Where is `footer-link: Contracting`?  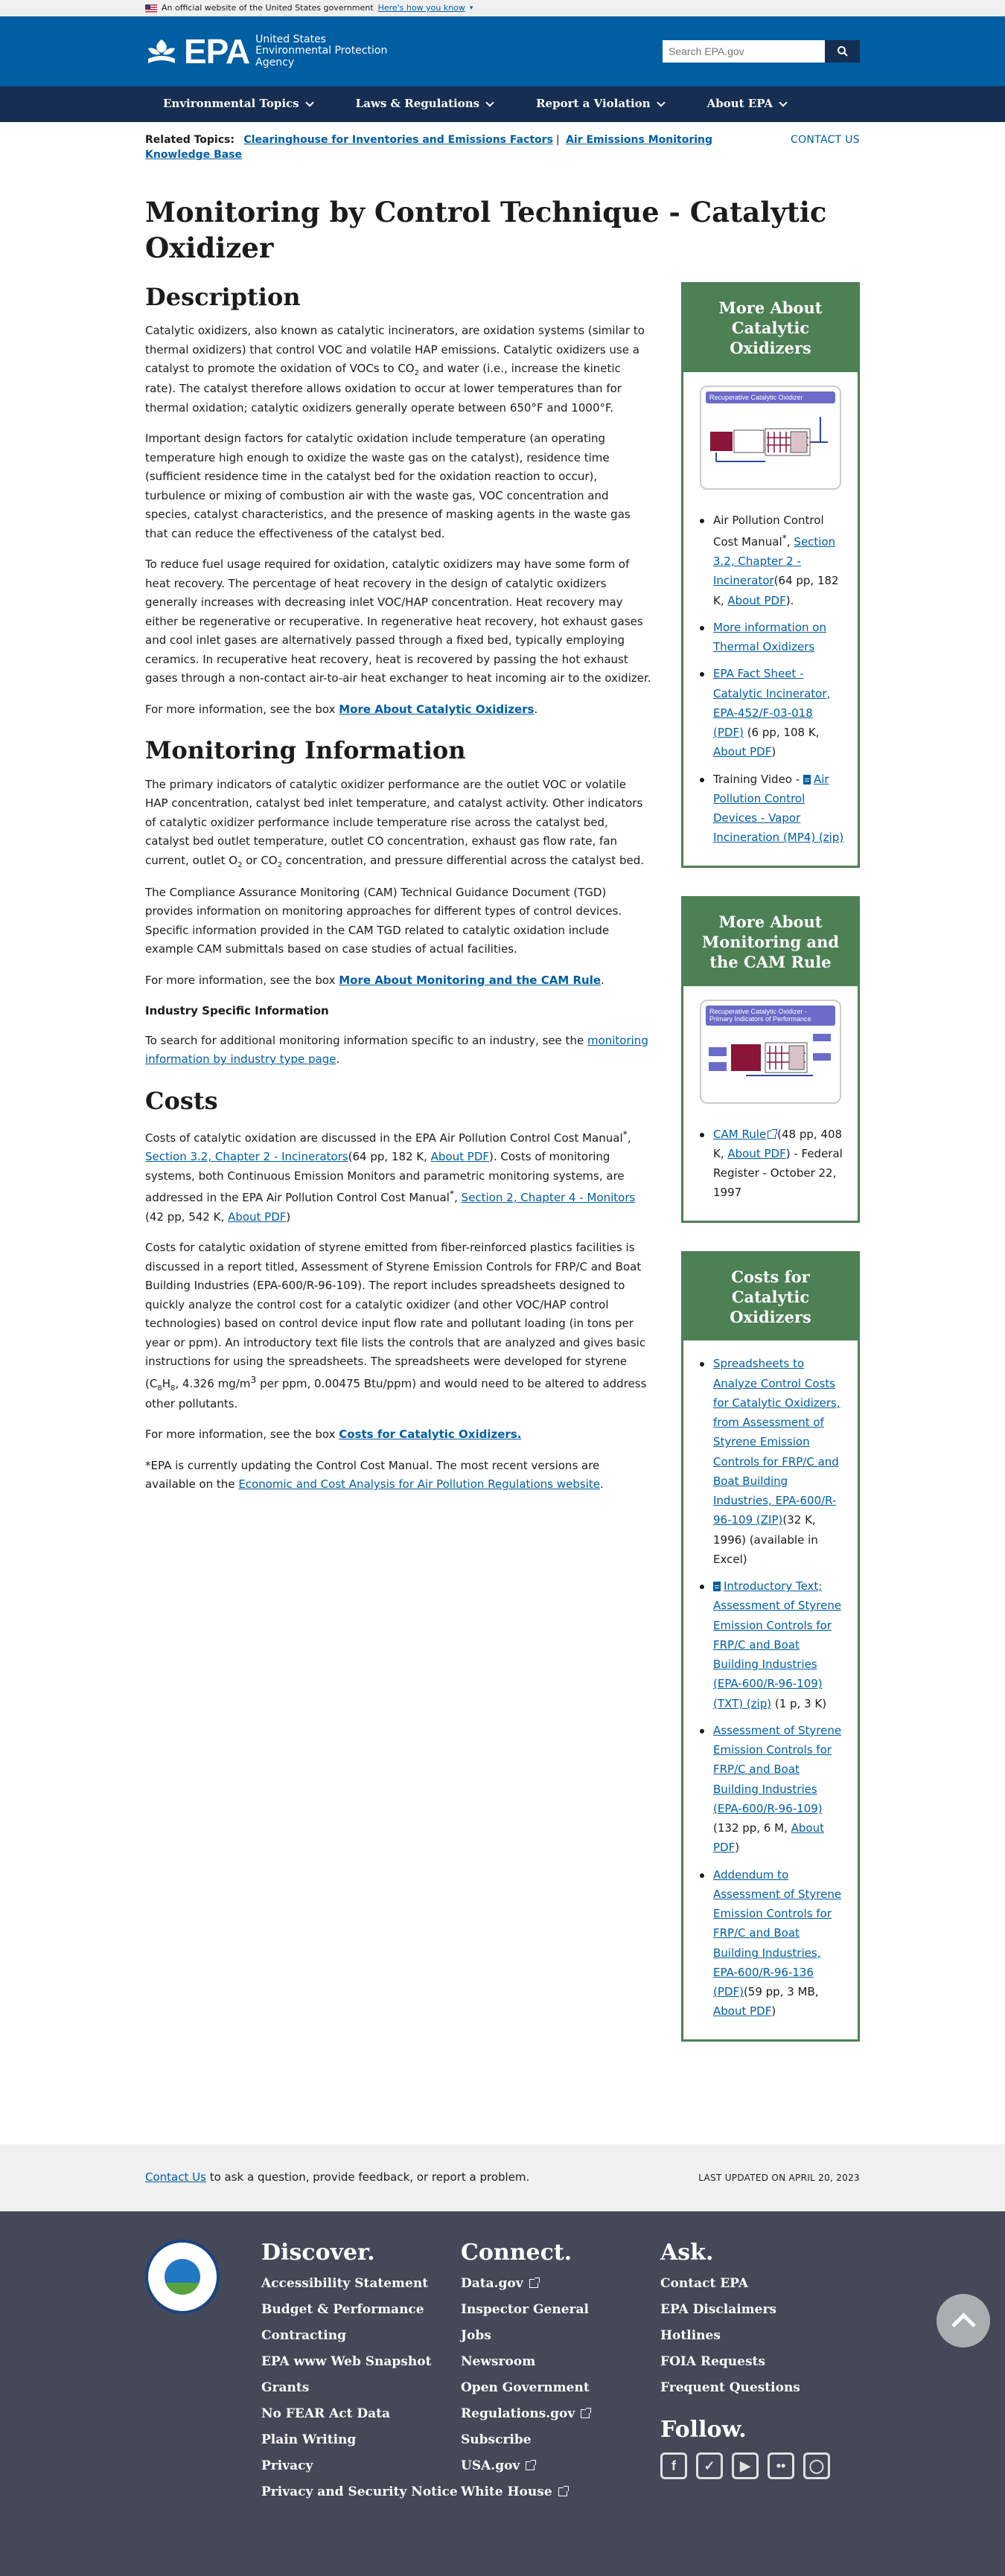
footer-link: Contracting is located at coordinates (361, 2335).